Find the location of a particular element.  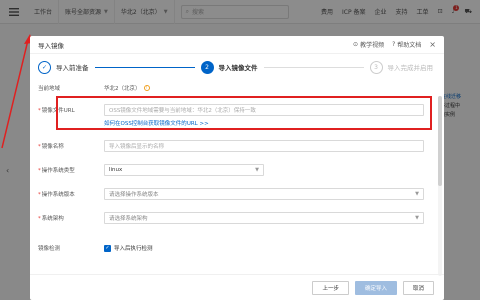

os-version-row: *操作系统版本 请选择操作系统版本 ▼ is located at coordinates (237, 194).